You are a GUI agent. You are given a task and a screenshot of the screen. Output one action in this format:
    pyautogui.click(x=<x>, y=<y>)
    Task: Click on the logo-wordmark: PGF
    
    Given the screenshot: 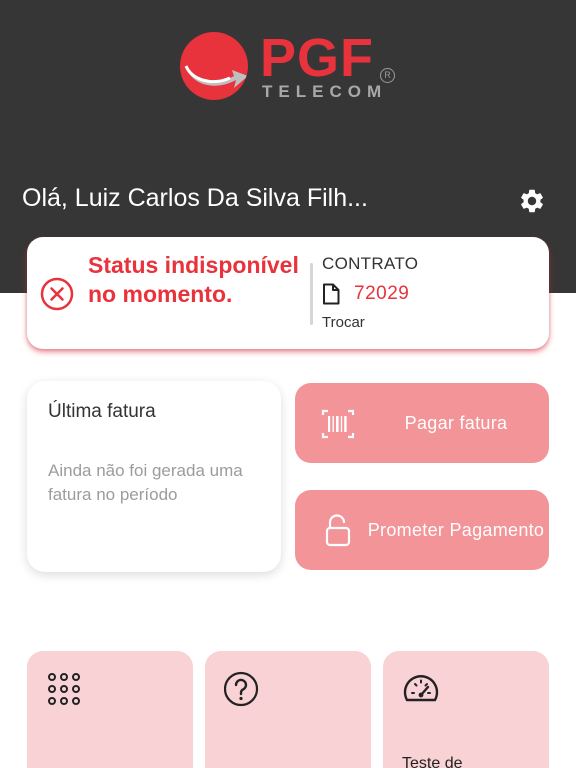 What is the action you would take?
    pyautogui.click(x=317, y=58)
    